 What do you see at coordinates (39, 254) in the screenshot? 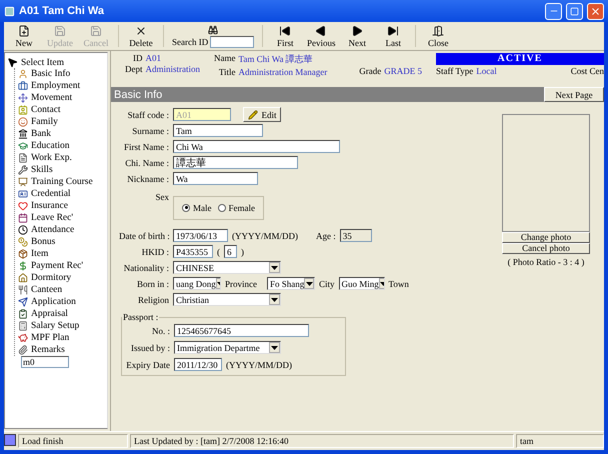
I see `tree-item: Item` at bounding box center [39, 254].